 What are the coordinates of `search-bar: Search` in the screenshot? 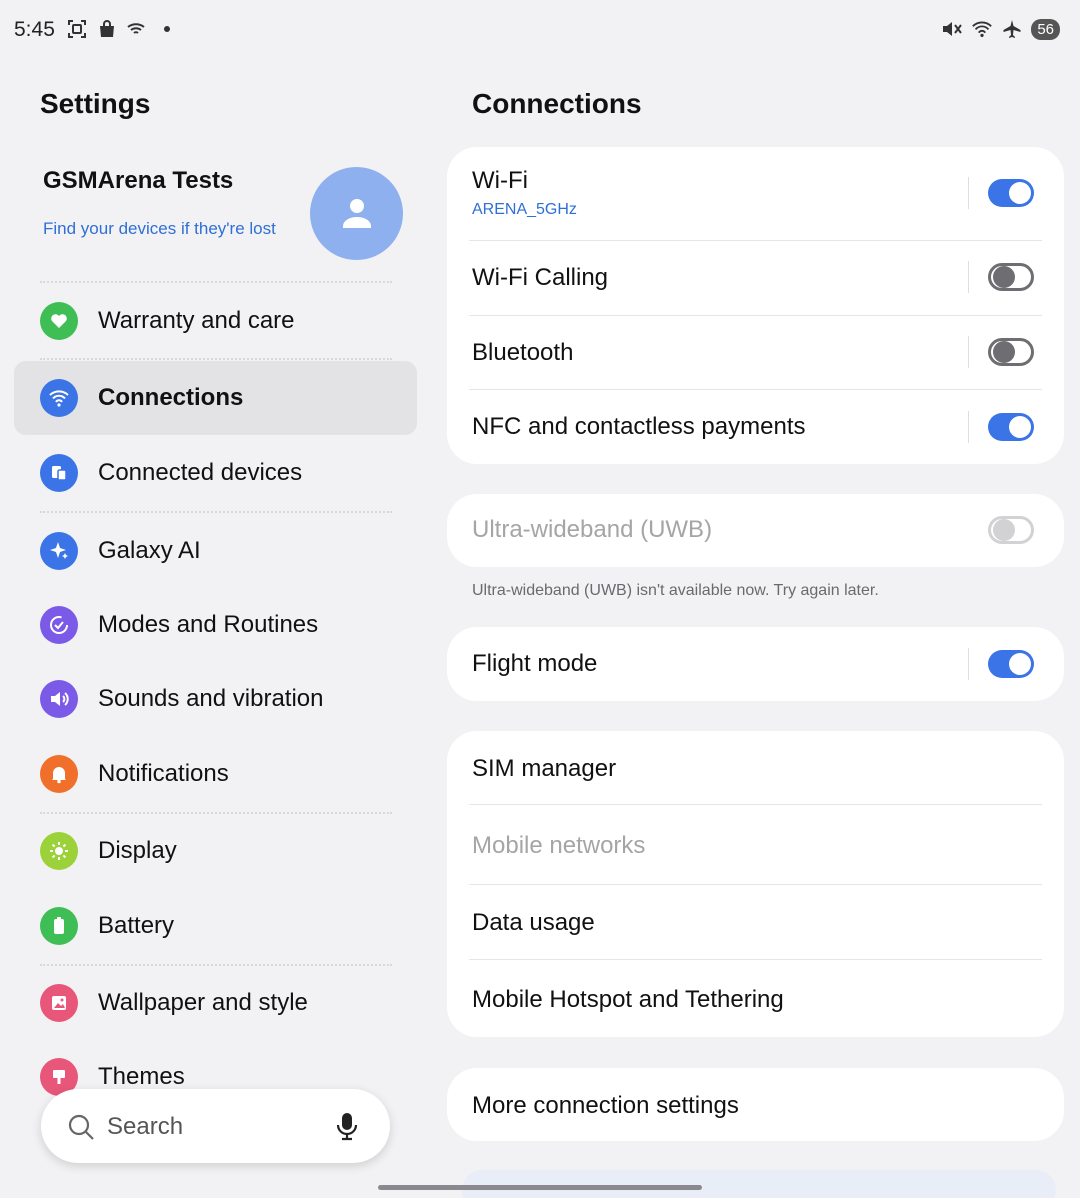 It's located at (215, 1126).